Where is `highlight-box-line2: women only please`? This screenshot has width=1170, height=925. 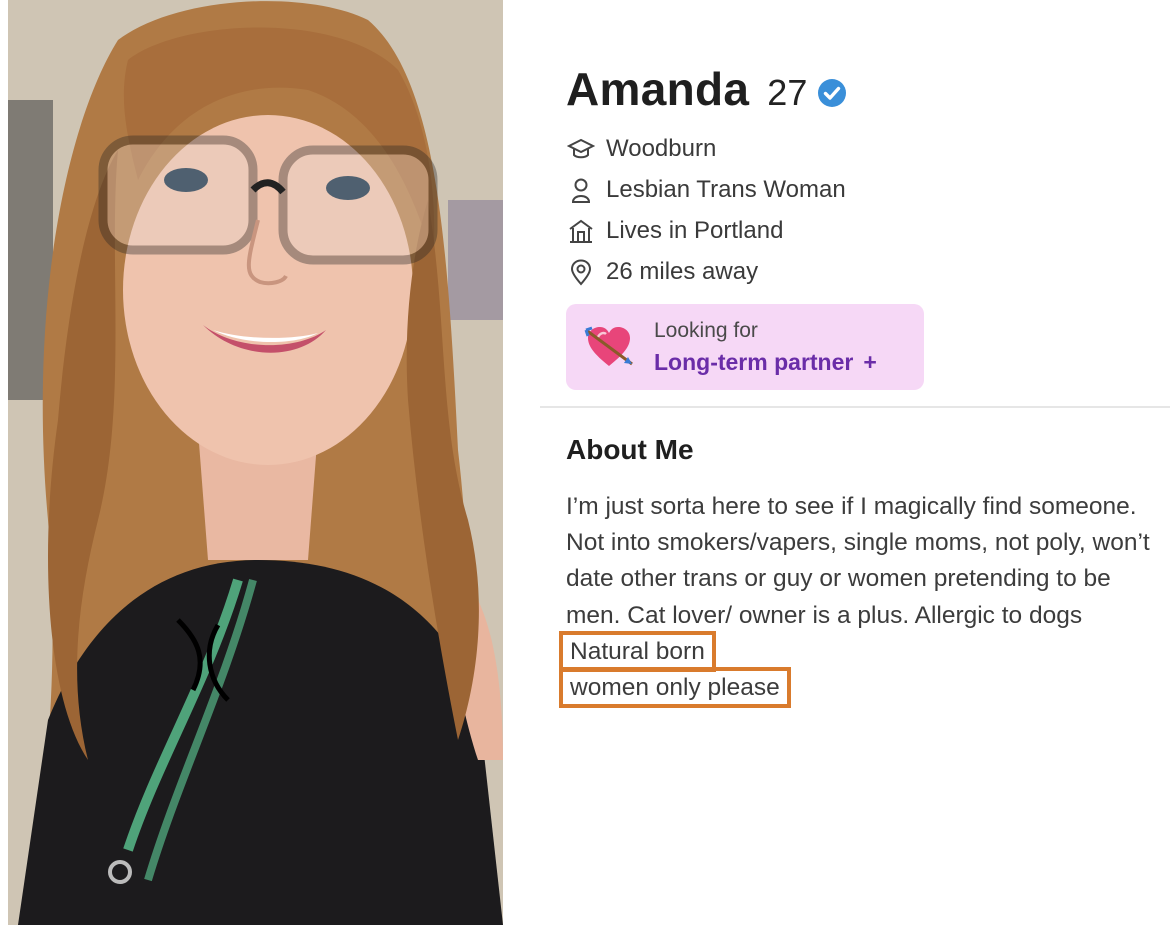 highlight-box-line2: women only please is located at coordinates (675, 688).